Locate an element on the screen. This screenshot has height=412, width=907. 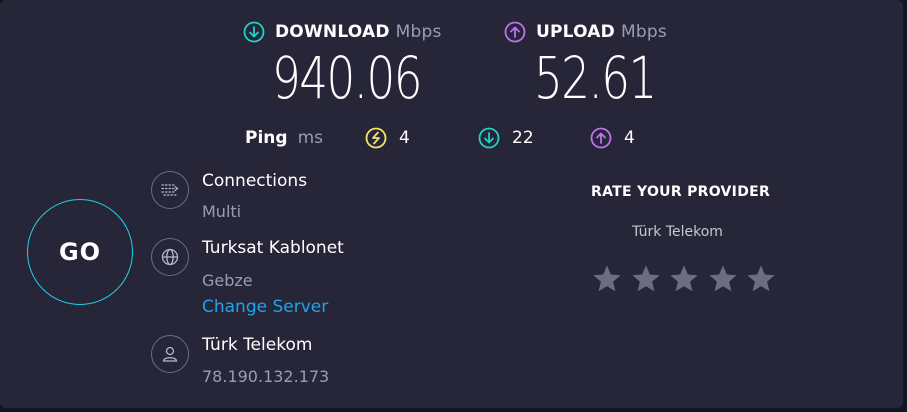
ping-idle: 4 is located at coordinates (387, 138).